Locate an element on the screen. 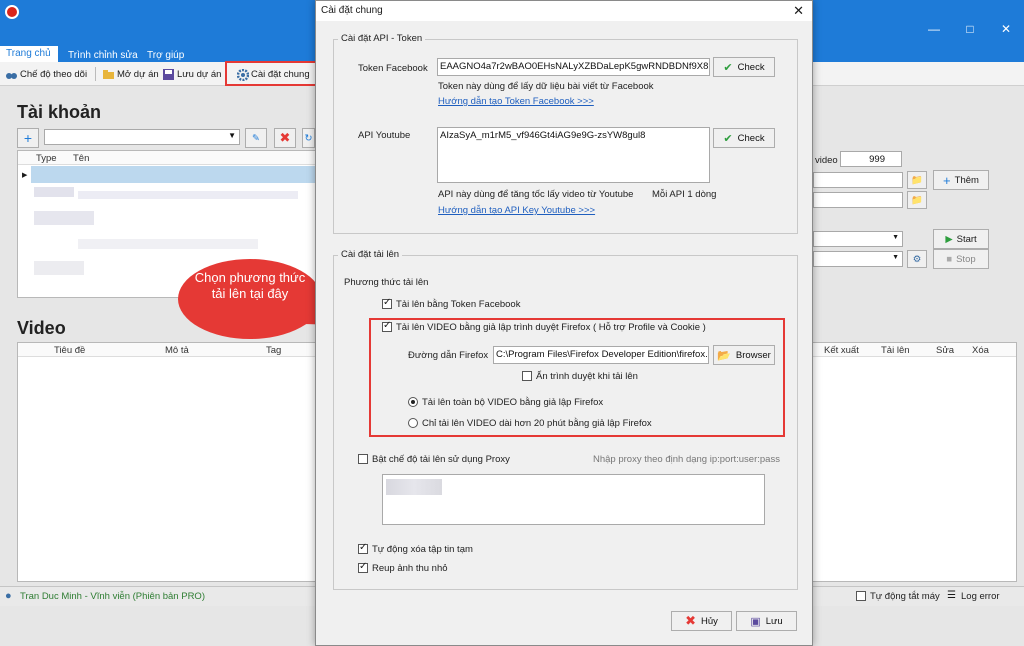 This screenshot has width=1024, height=646. proxy-label: Bật chế độ tải lên sử dụng Proxy is located at coordinates (441, 459).